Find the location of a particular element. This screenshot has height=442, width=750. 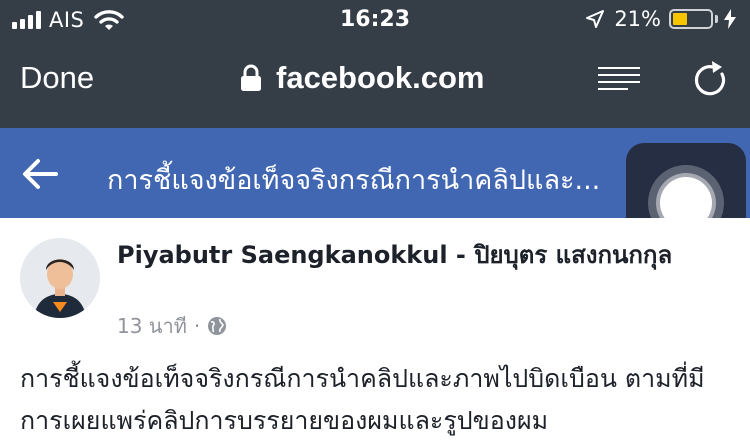

status-bar-right: 21% is located at coordinates (661, 19).